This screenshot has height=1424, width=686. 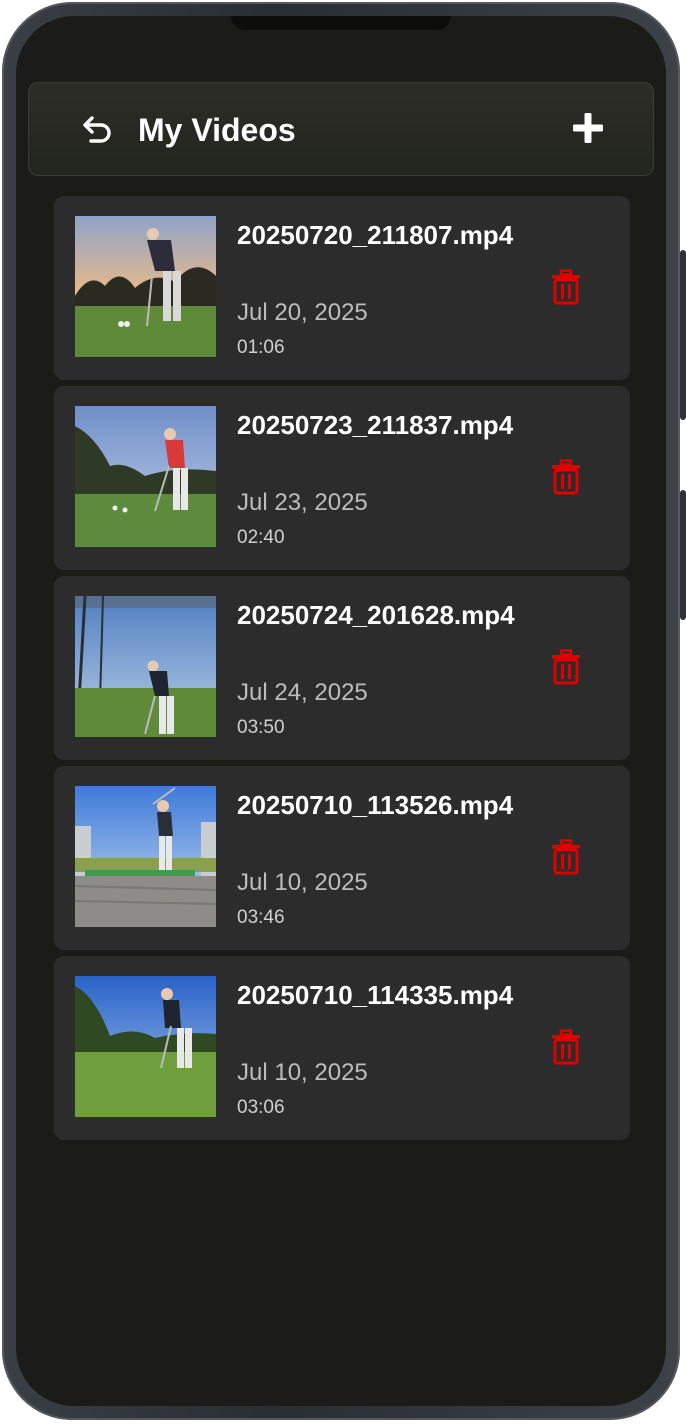 I want to click on video-list-item: 20250710_114335.mp4 Jul 10, 2025 03:06, so click(x=342, y=1048).